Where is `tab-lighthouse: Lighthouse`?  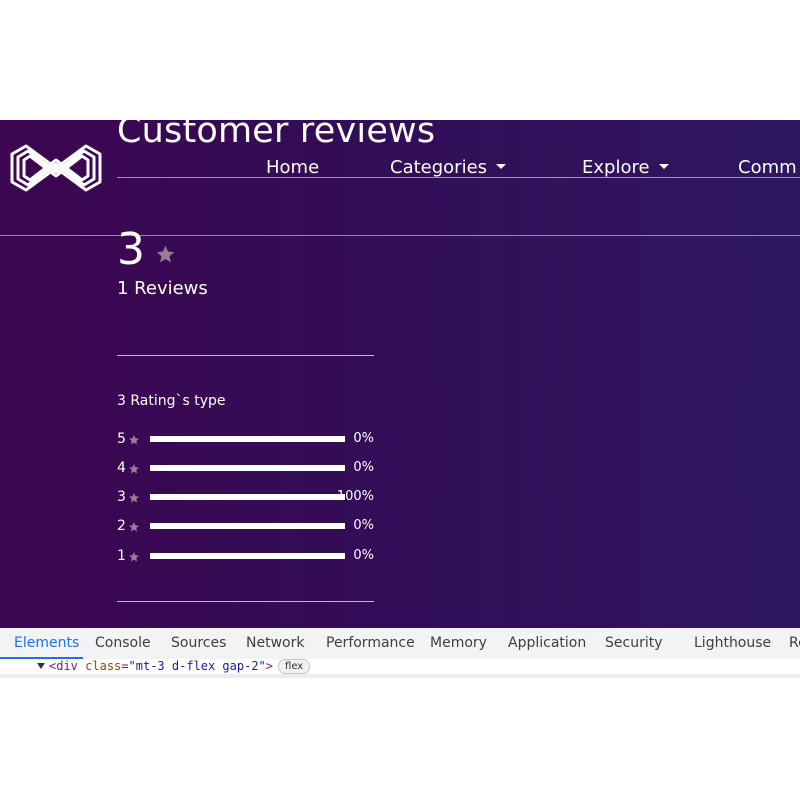
tab-lighthouse: Lighthouse is located at coordinates (732, 643).